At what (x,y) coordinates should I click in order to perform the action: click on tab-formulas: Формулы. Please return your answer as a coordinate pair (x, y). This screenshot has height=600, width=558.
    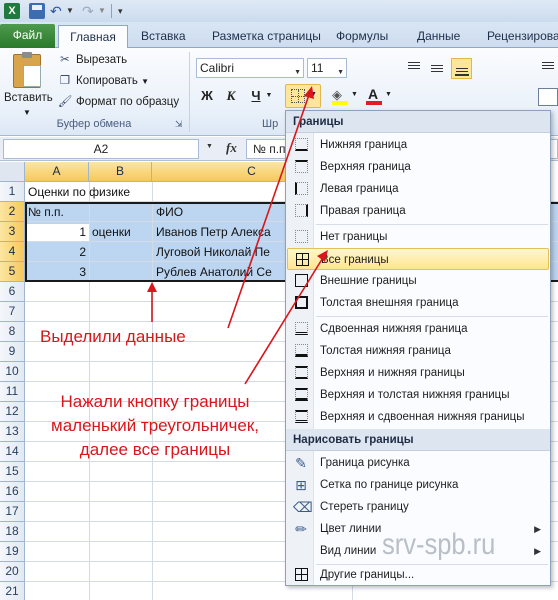
    Looking at the image, I should click on (362, 36).